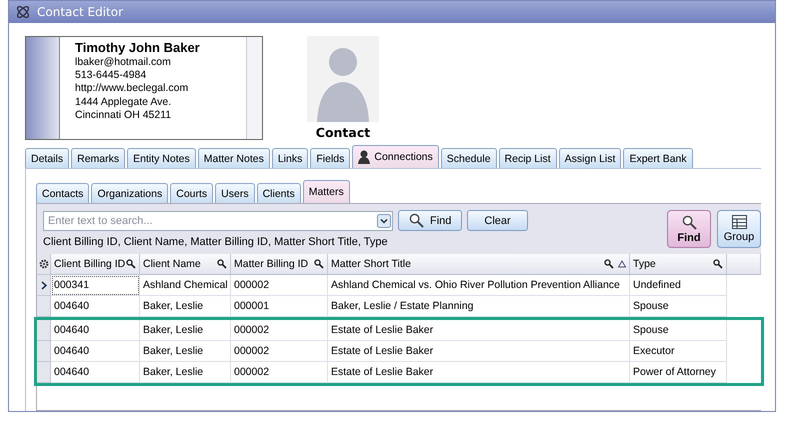  I want to click on photo-caption: Contact, so click(343, 132).